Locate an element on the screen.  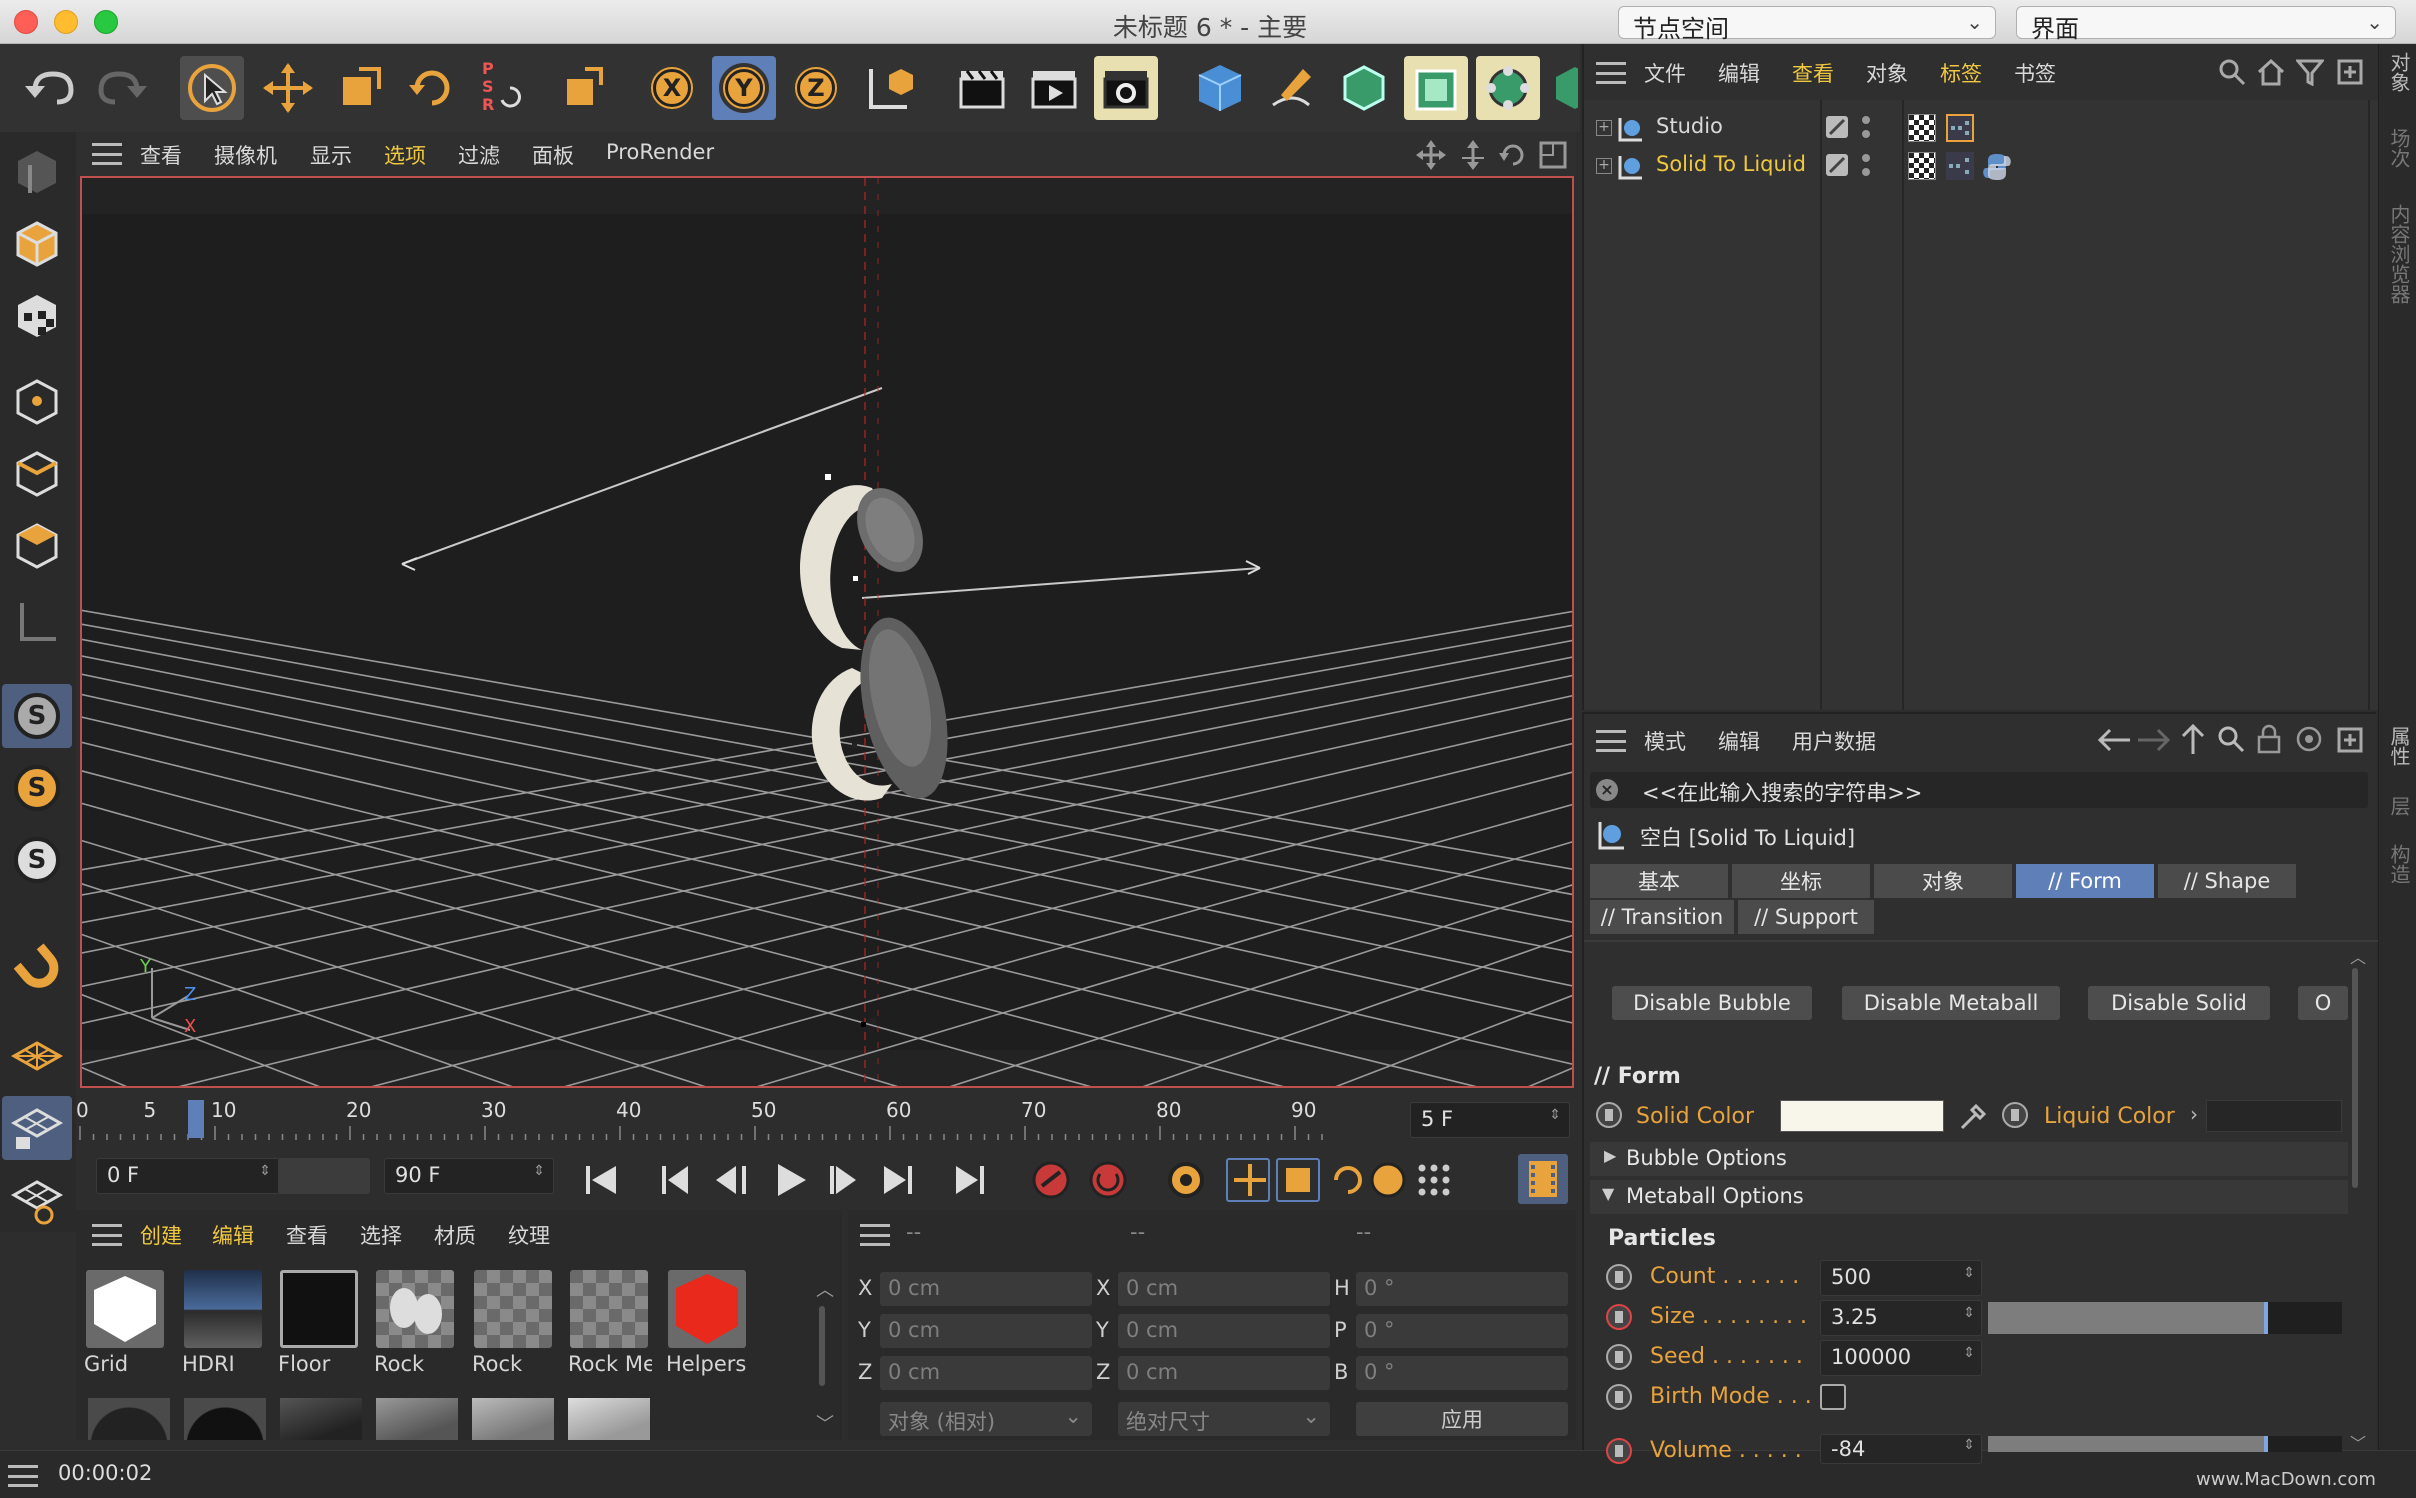
previous-frame-button is located at coordinates (730, 1180).